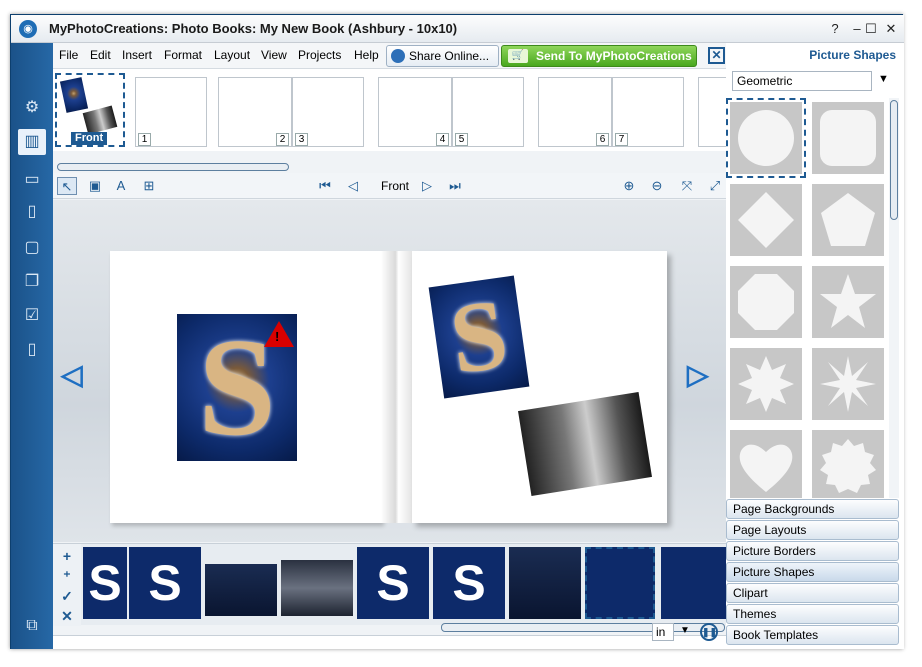 The width and height of the screenshot is (922, 667). Describe the element at coordinates (766, 468) in the screenshot. I see `heart-shape-icon` at that location.